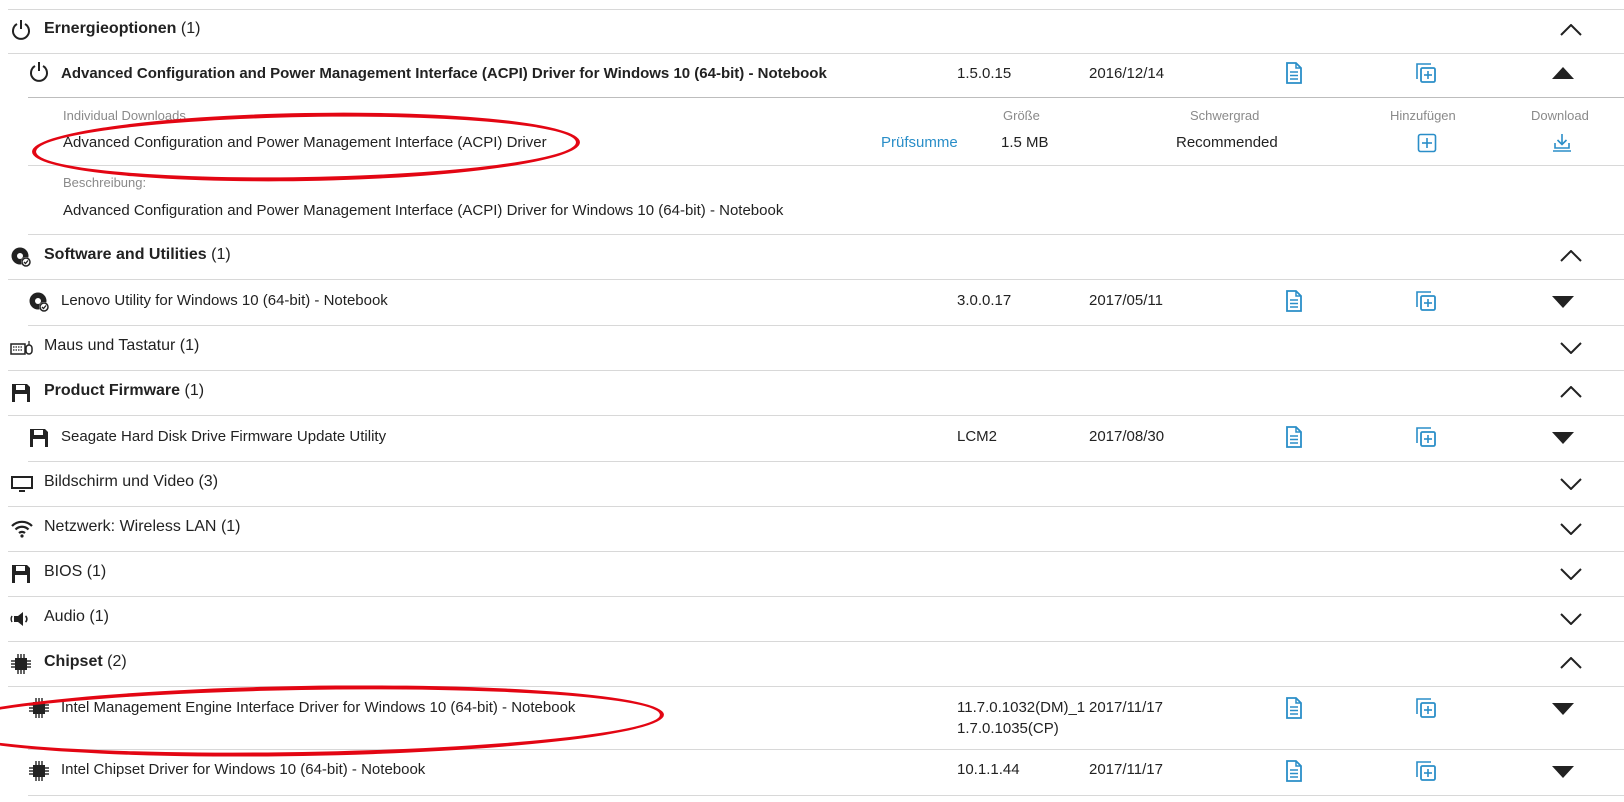  What do you see at coordinates (1127, 73) in the screenshot?
I see `driver-date: 2016/12/14` at bounding box center [1127, 73].